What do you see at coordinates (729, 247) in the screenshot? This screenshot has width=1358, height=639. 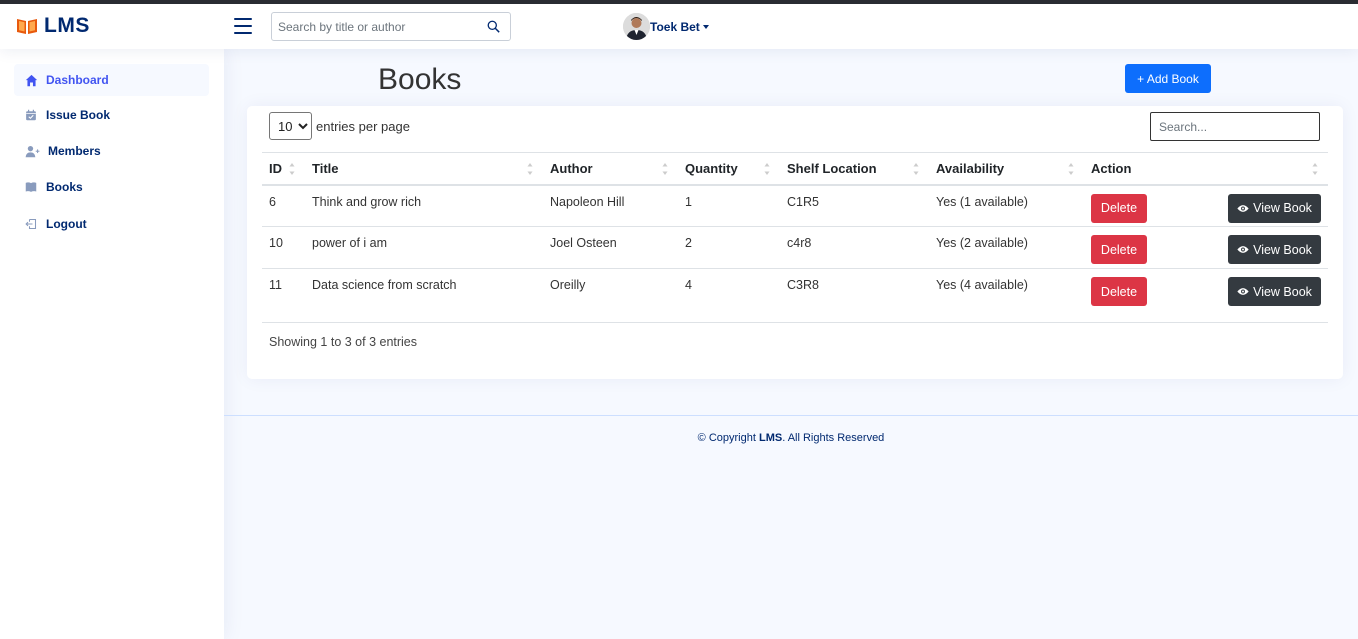 I see `cell-quantity: 2` at bounding box center [729, 247].